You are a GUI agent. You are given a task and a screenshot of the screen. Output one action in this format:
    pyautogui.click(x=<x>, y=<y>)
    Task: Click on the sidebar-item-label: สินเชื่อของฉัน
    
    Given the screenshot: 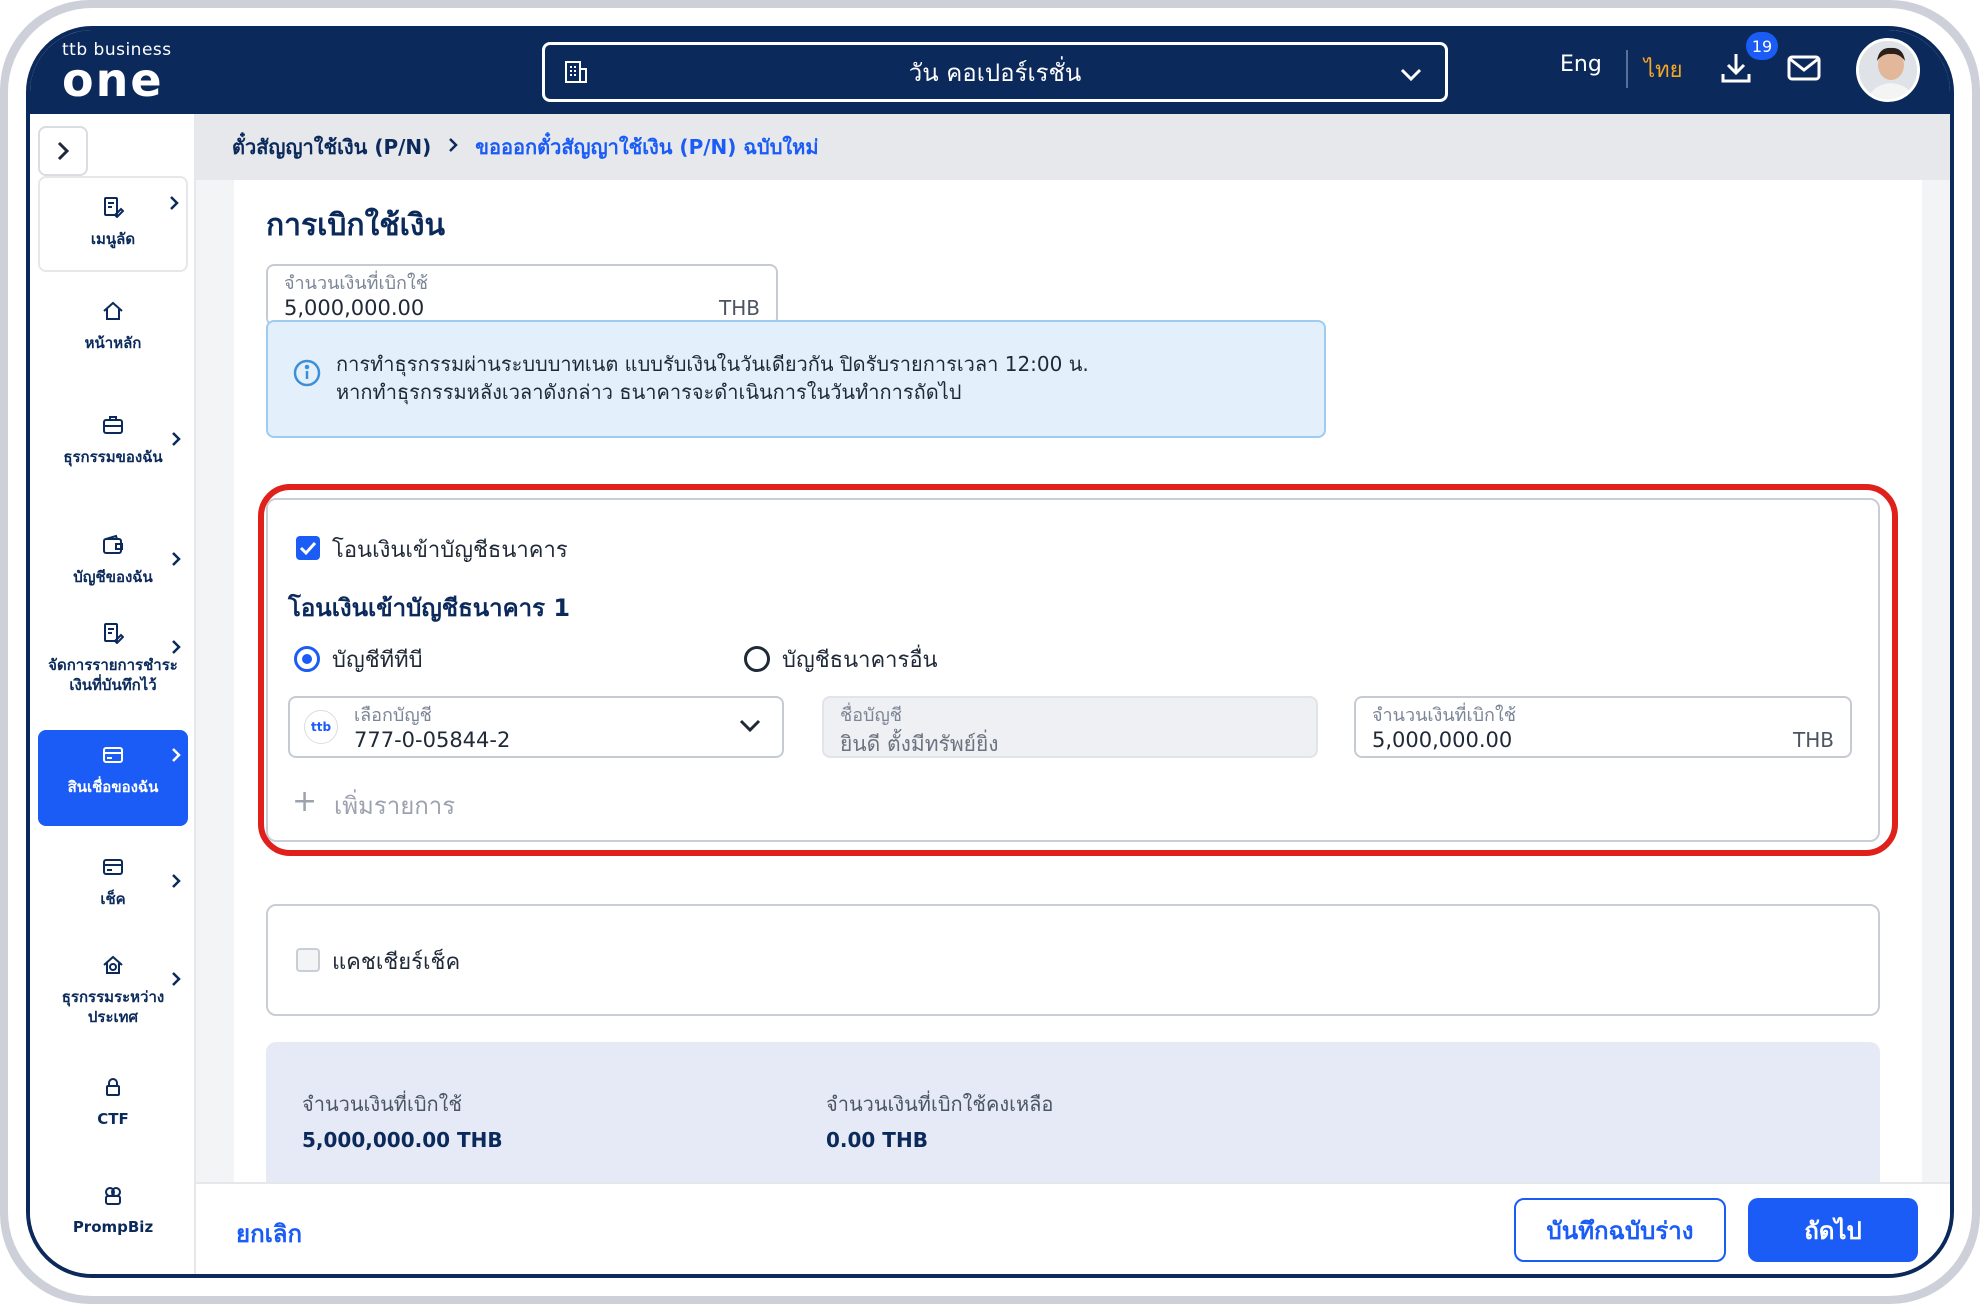 What is the action you would take?
    pyautogui.click(x=113, y=787)
    